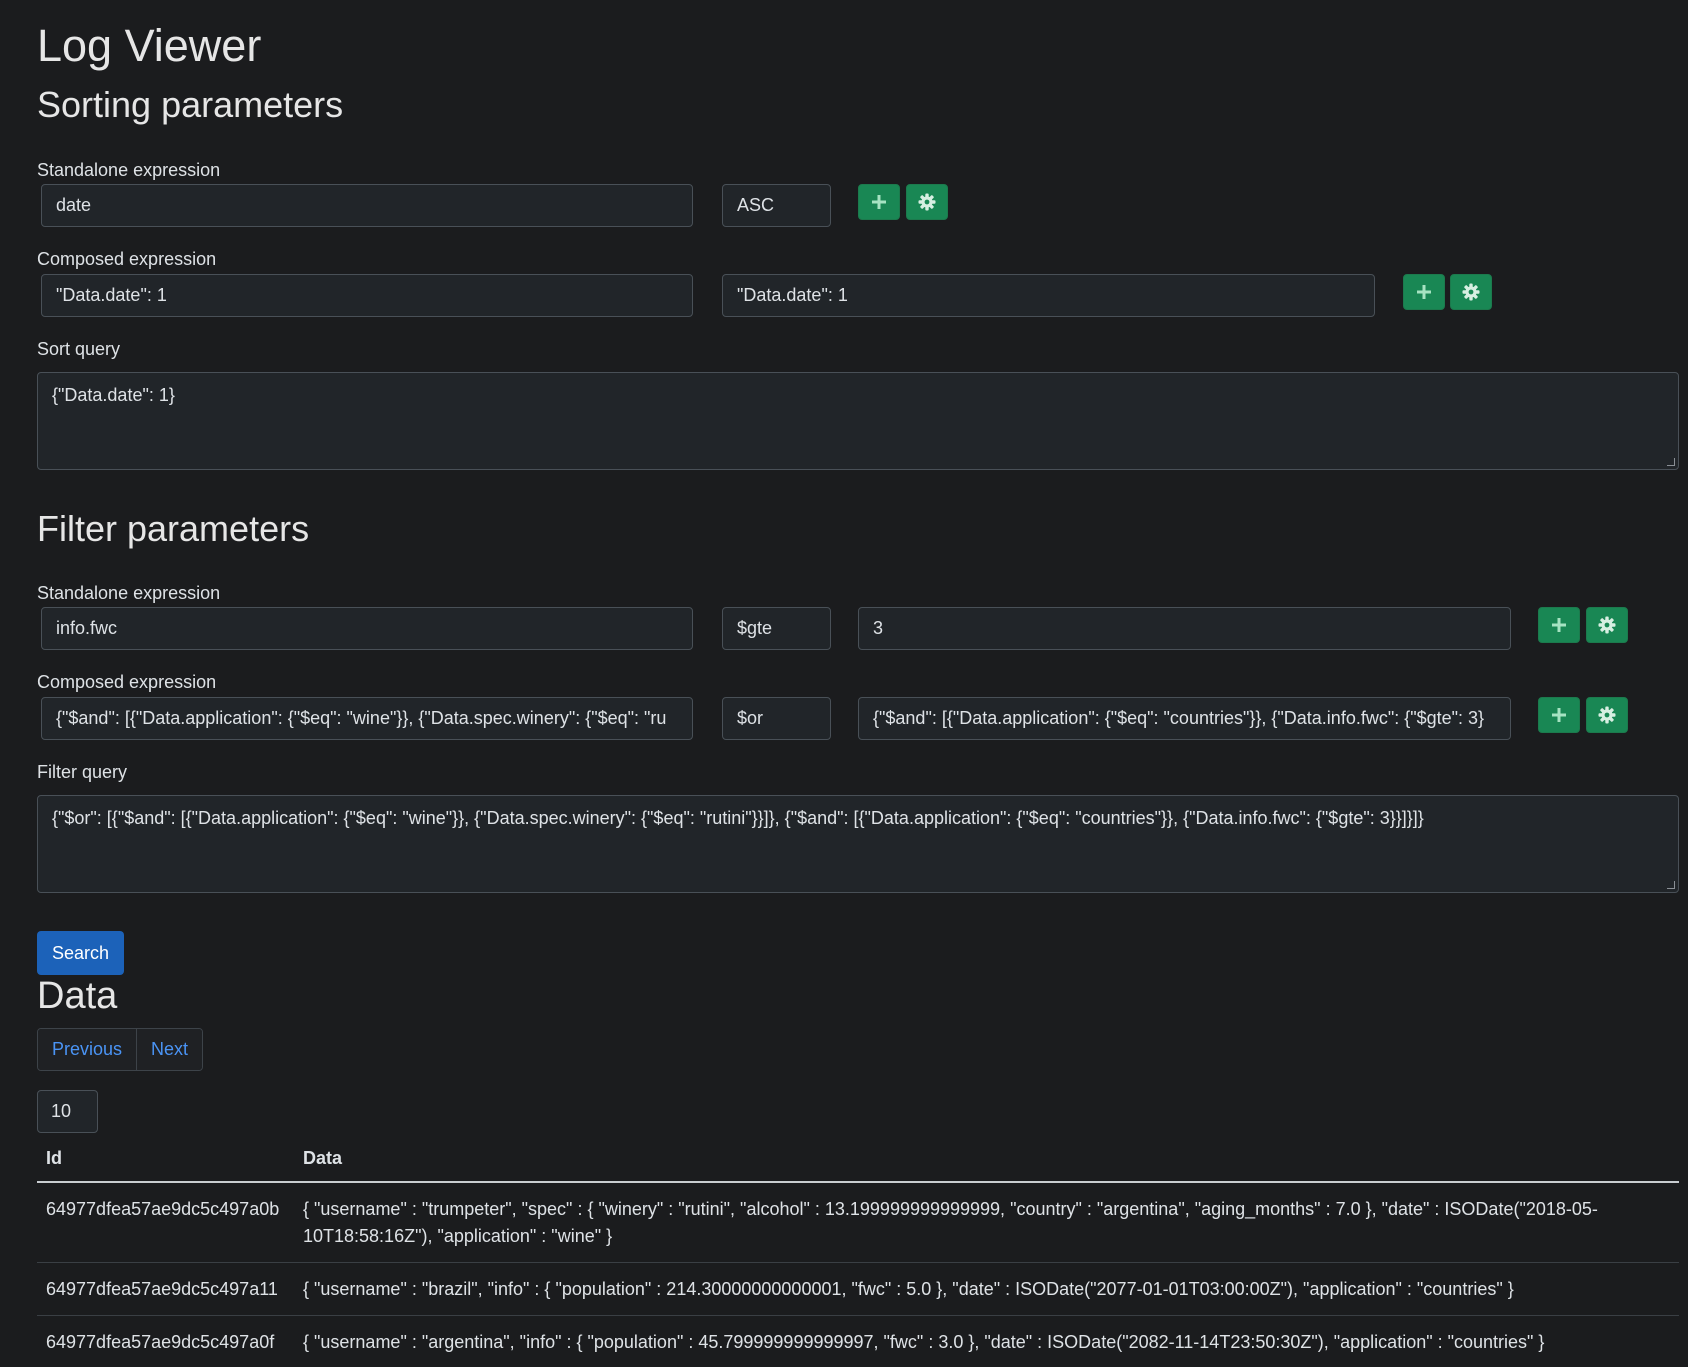 Image resolution: width=1688 pixels, height=1367 pixels. I want to click on table-header-row: Id Data, so click(858, 1161).